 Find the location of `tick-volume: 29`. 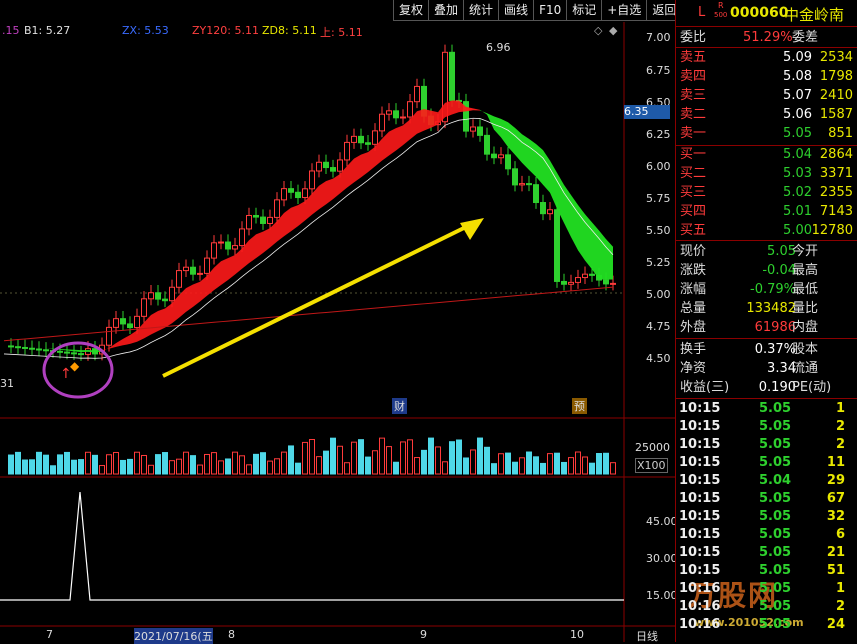

tick-volume: 29 is located at coordinates (836, 481).